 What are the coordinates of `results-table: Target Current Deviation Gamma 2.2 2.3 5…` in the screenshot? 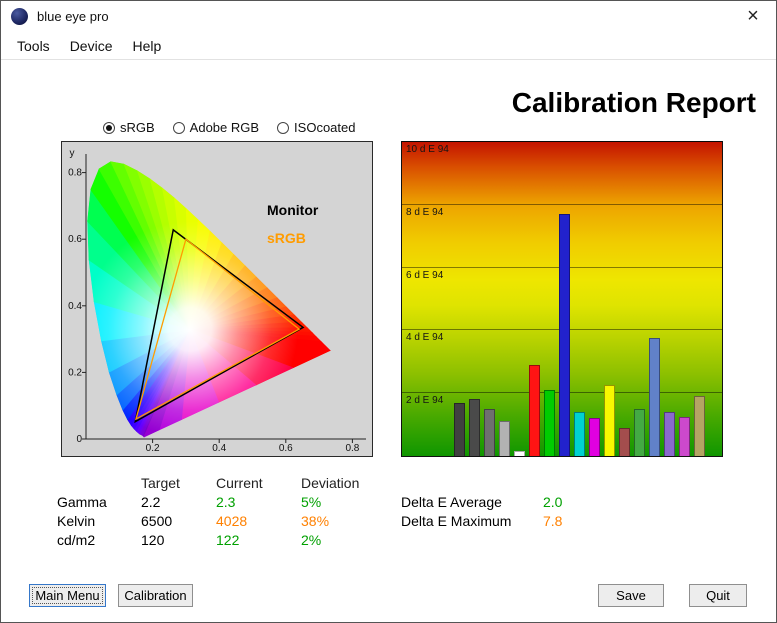 It's located at (225, 511).